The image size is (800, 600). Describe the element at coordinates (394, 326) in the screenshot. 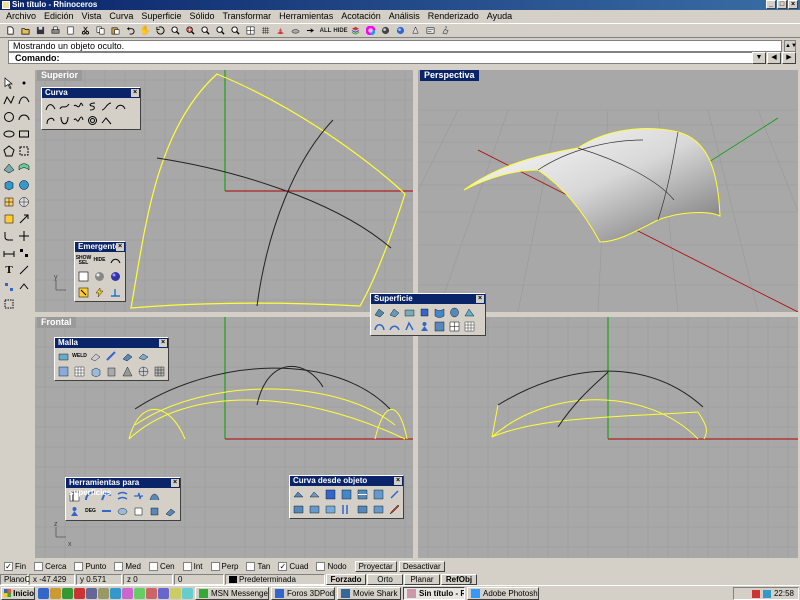

I see `srf-sweep2-icon` at that location.